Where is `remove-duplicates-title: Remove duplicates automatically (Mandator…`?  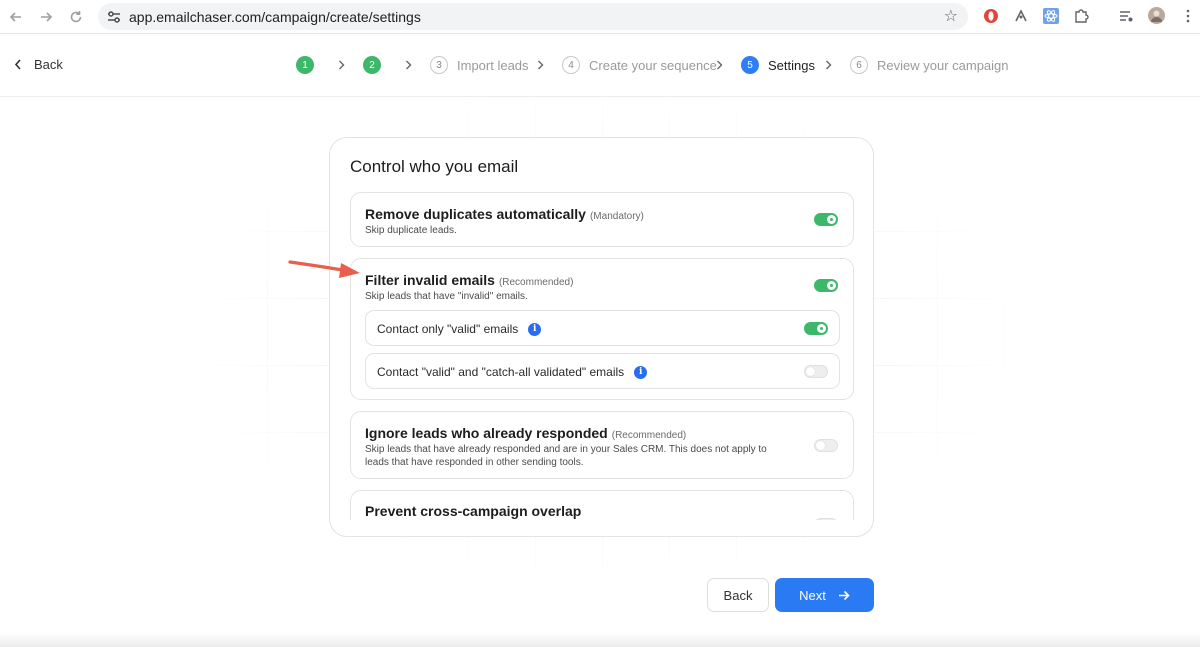
remove-duplicates-title: Remove duplicates automatically (Mandator… is located at coordinates (504, 214).